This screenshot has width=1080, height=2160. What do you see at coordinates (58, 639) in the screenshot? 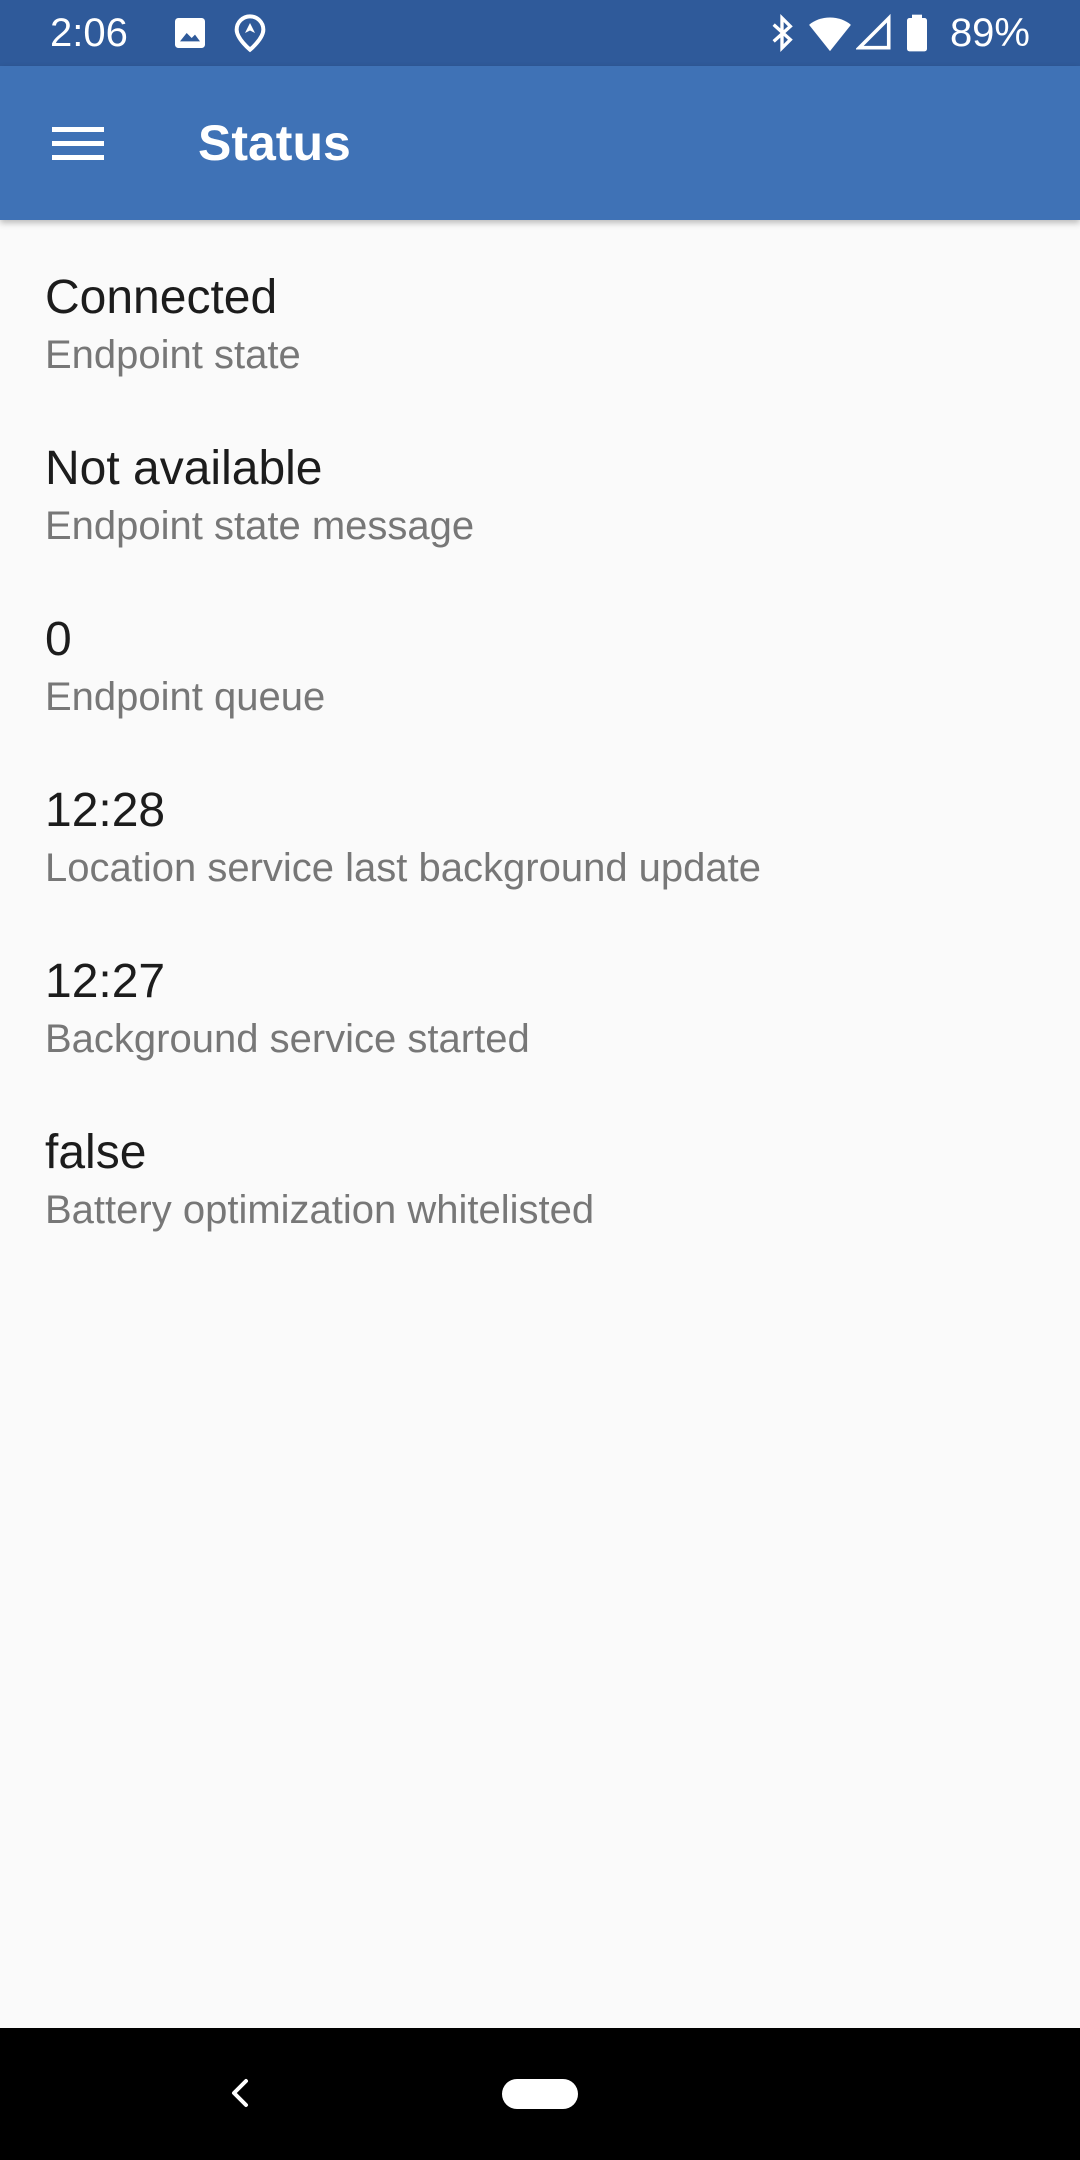
I see `item-value: 0` at bounding box center [58, 639].